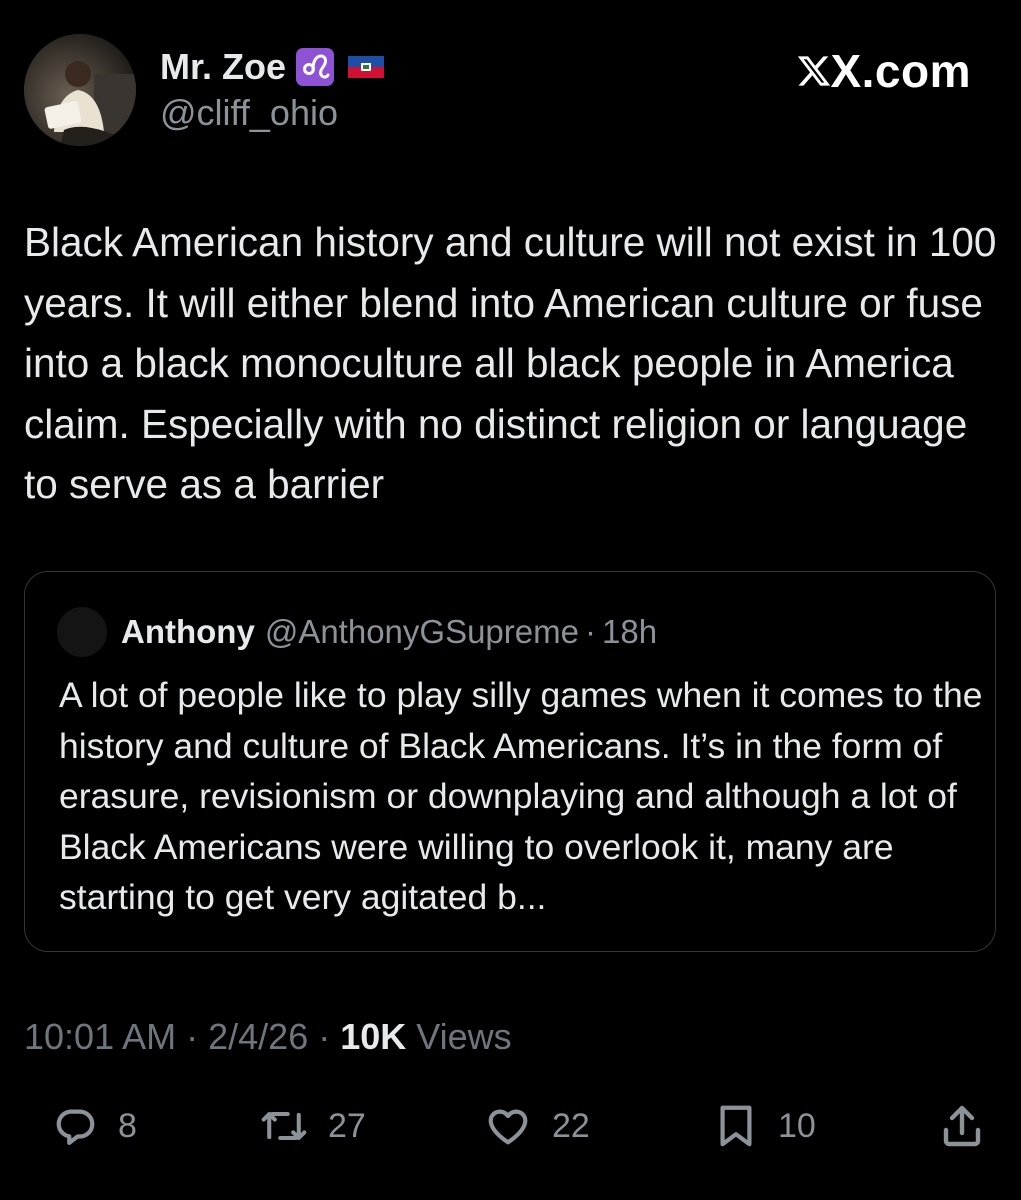 The image size is (1021, 1200). I want to click on heart-icon, so click(508, 1127).